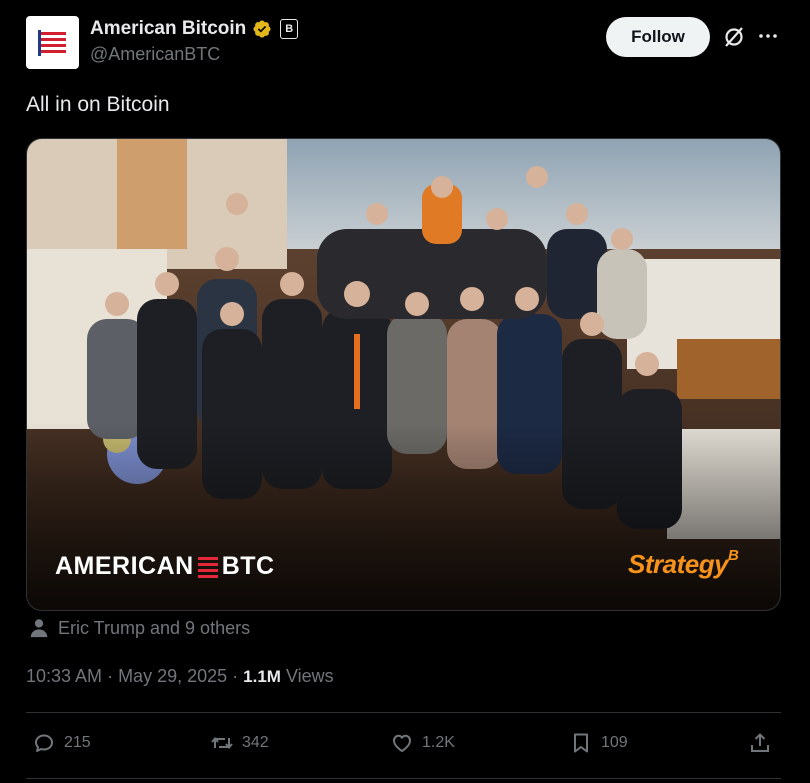 This screenshot has height=783, width=810. I want to click on person-icon, so click(39, 628).